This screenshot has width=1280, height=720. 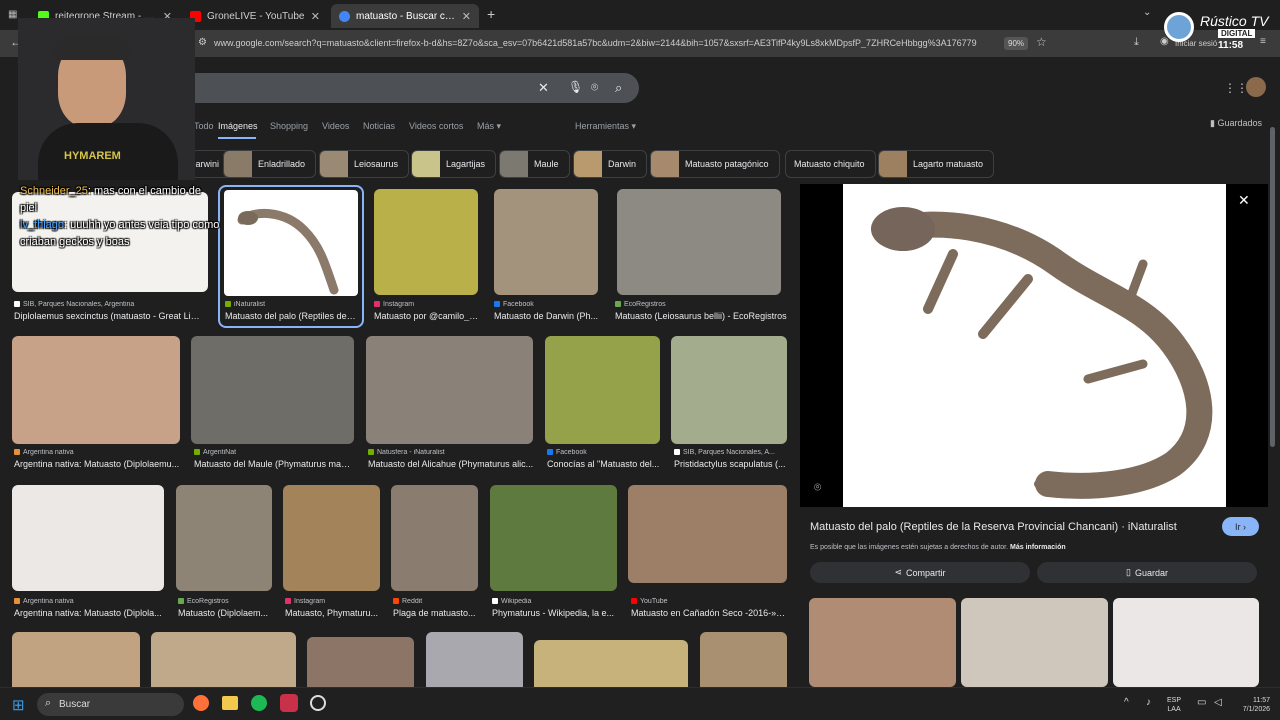 I want to click on chip-matuasto-chiquito: Matuasto chiquito, so click(x=830, y=164).